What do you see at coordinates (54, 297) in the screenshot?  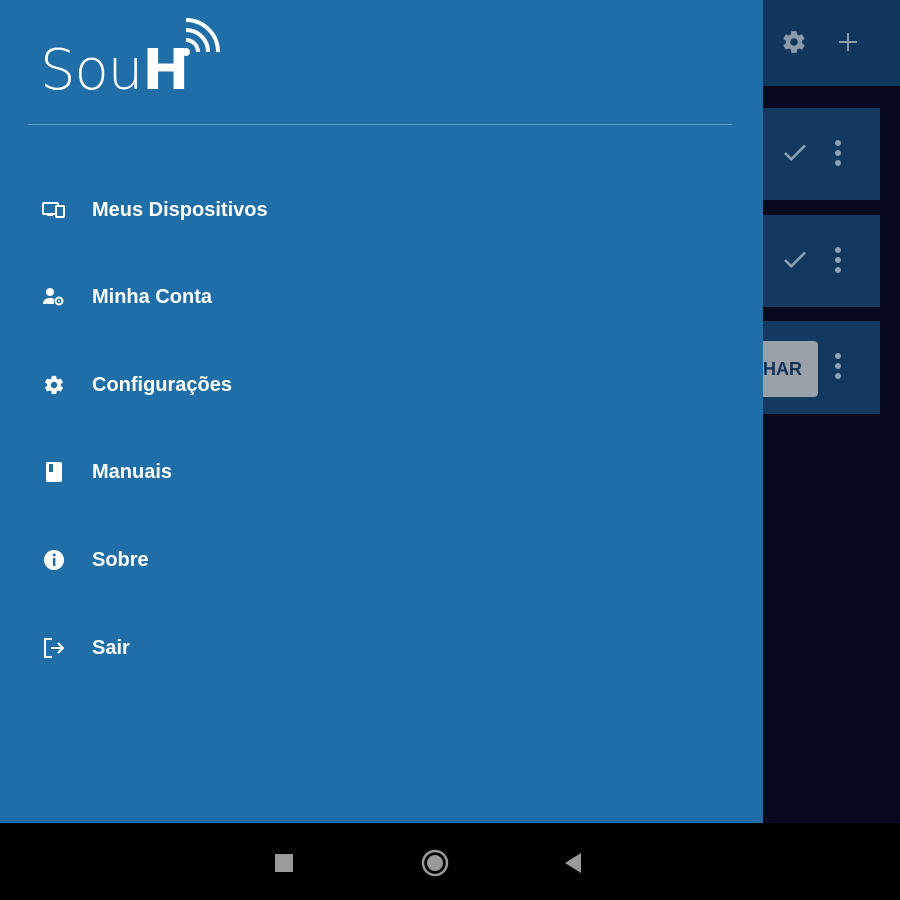 I see `account-settings-icon` at bounding box center [54, 297].